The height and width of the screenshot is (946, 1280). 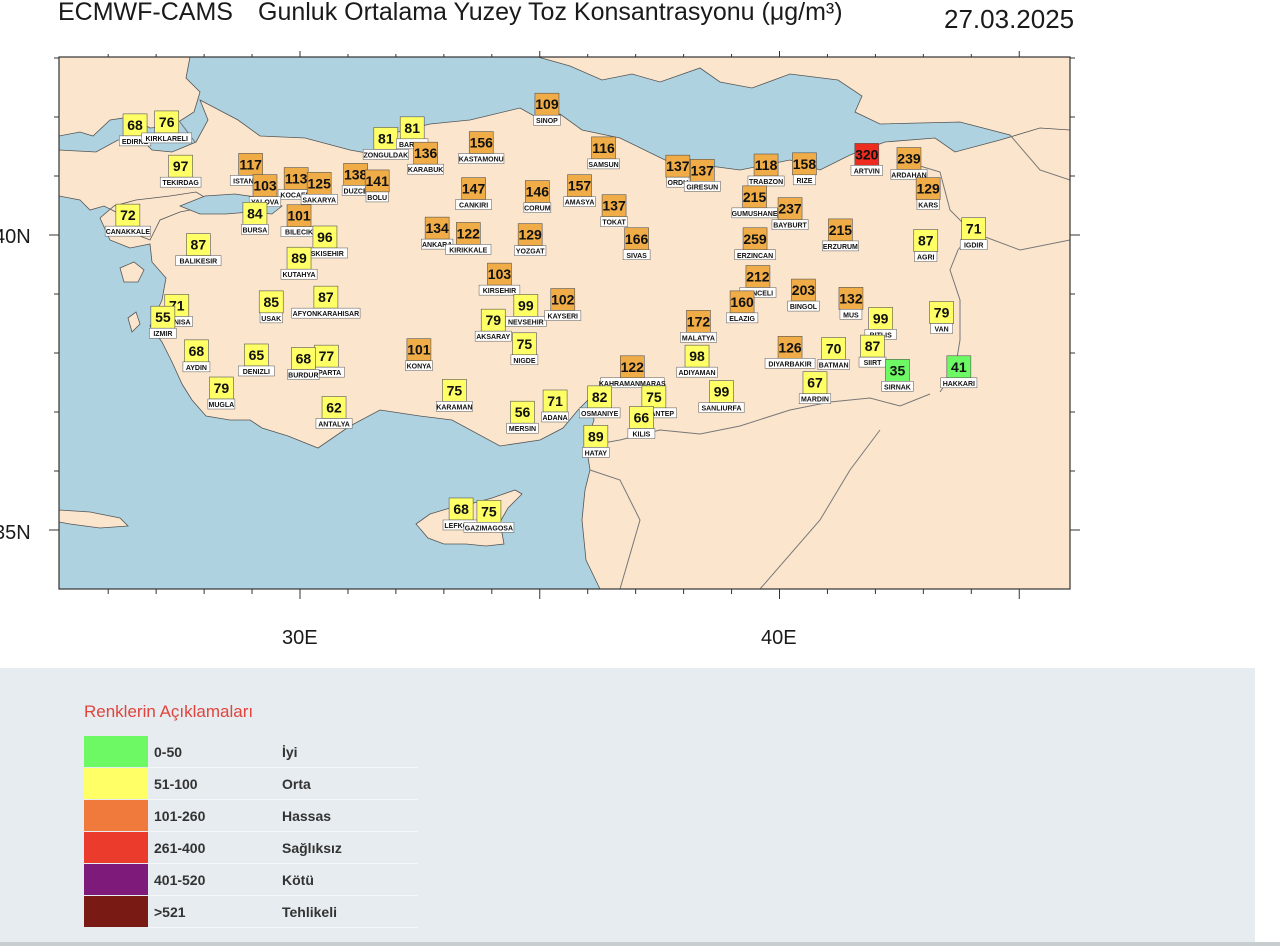 I want to click on station-name: BURSA, so click(x=254, y=230).